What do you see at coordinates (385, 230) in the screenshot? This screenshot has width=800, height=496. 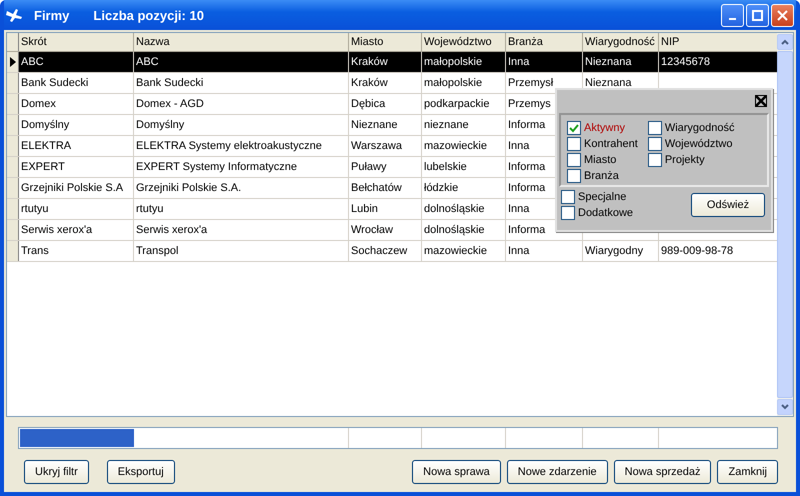 I see `table-cell: Wrocław` at bounding box center [385, 230].